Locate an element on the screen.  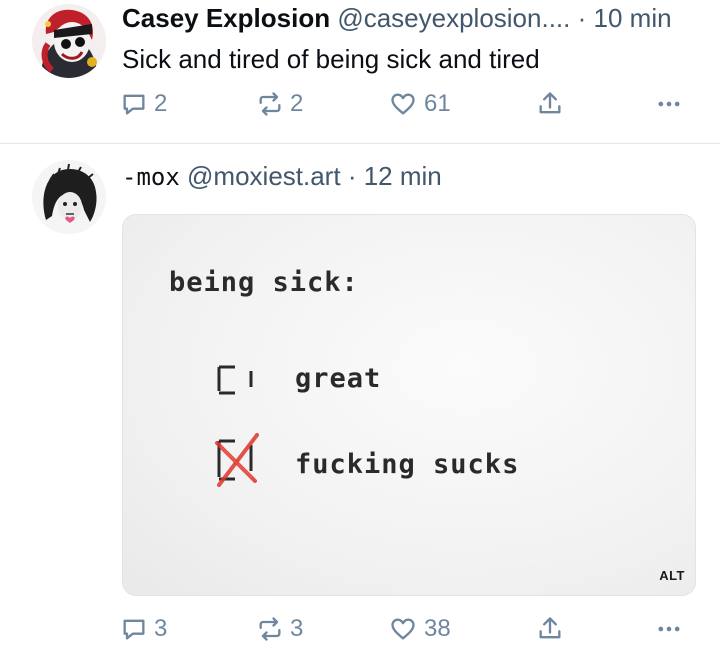
post-header: -mox @moxiest.art · 12 min is located at coordinates (282, 176).